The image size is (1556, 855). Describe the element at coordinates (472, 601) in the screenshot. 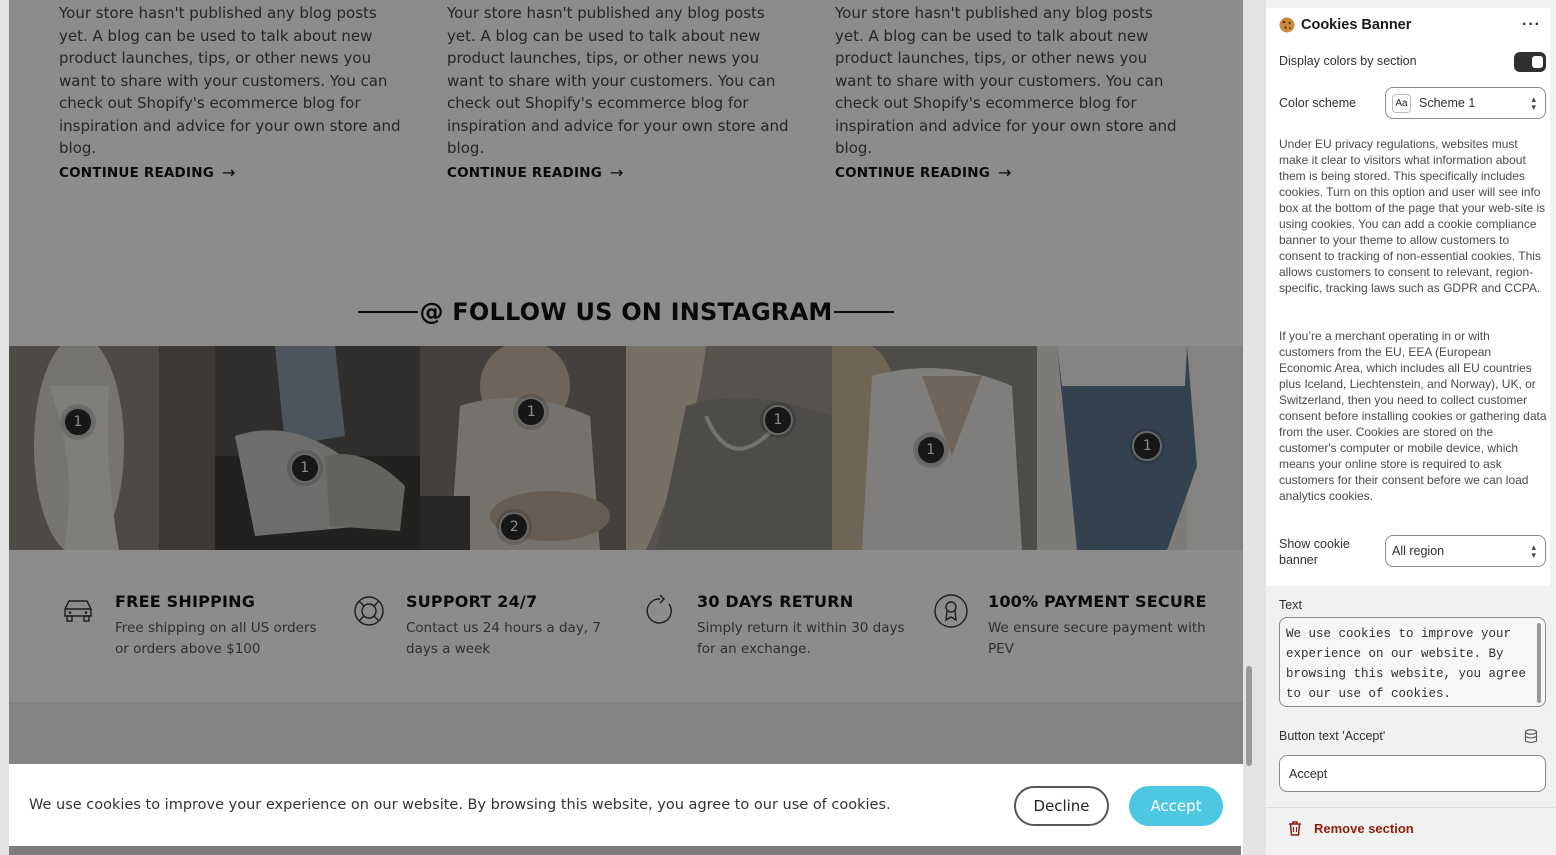

I see `feature-title: SUPPORT 24/7` at that location.